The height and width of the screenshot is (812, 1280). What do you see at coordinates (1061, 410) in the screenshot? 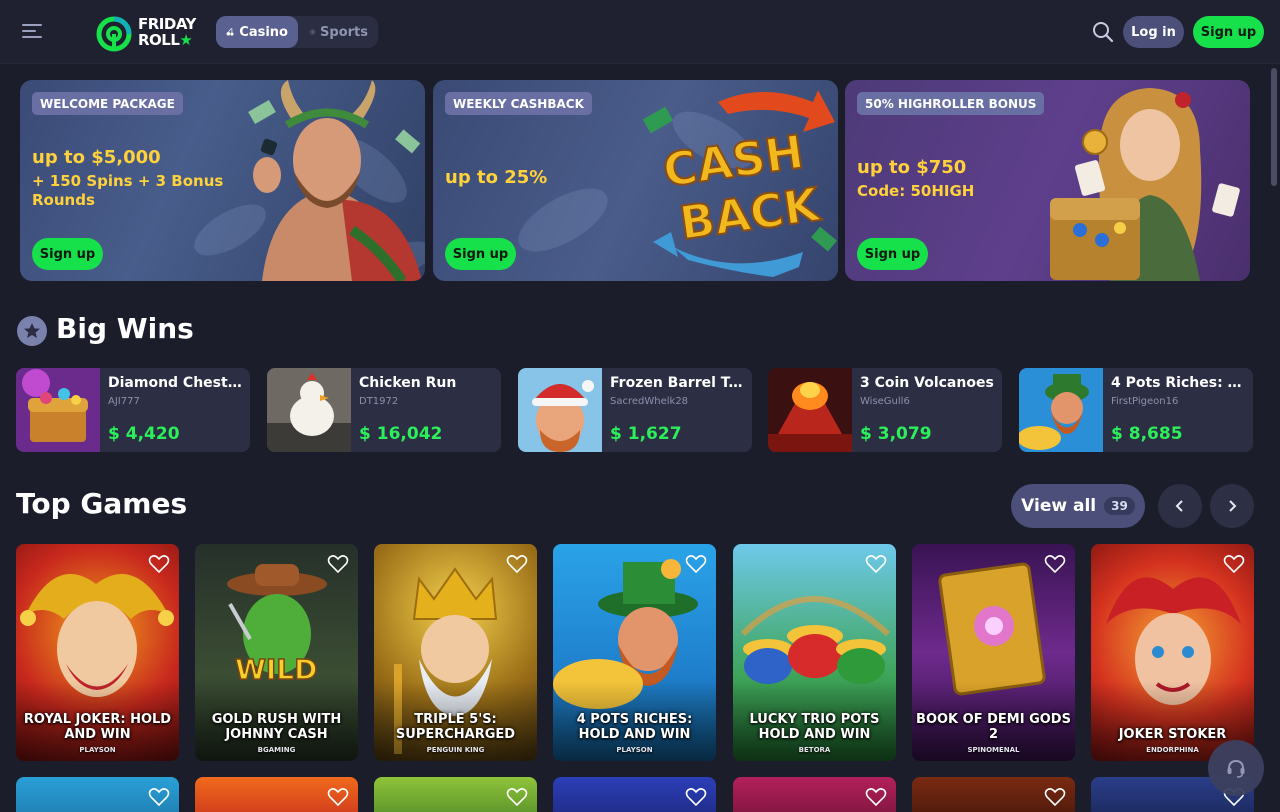
I see `four-pots-riches-thumbnail` at bounding box center [1061, 410].